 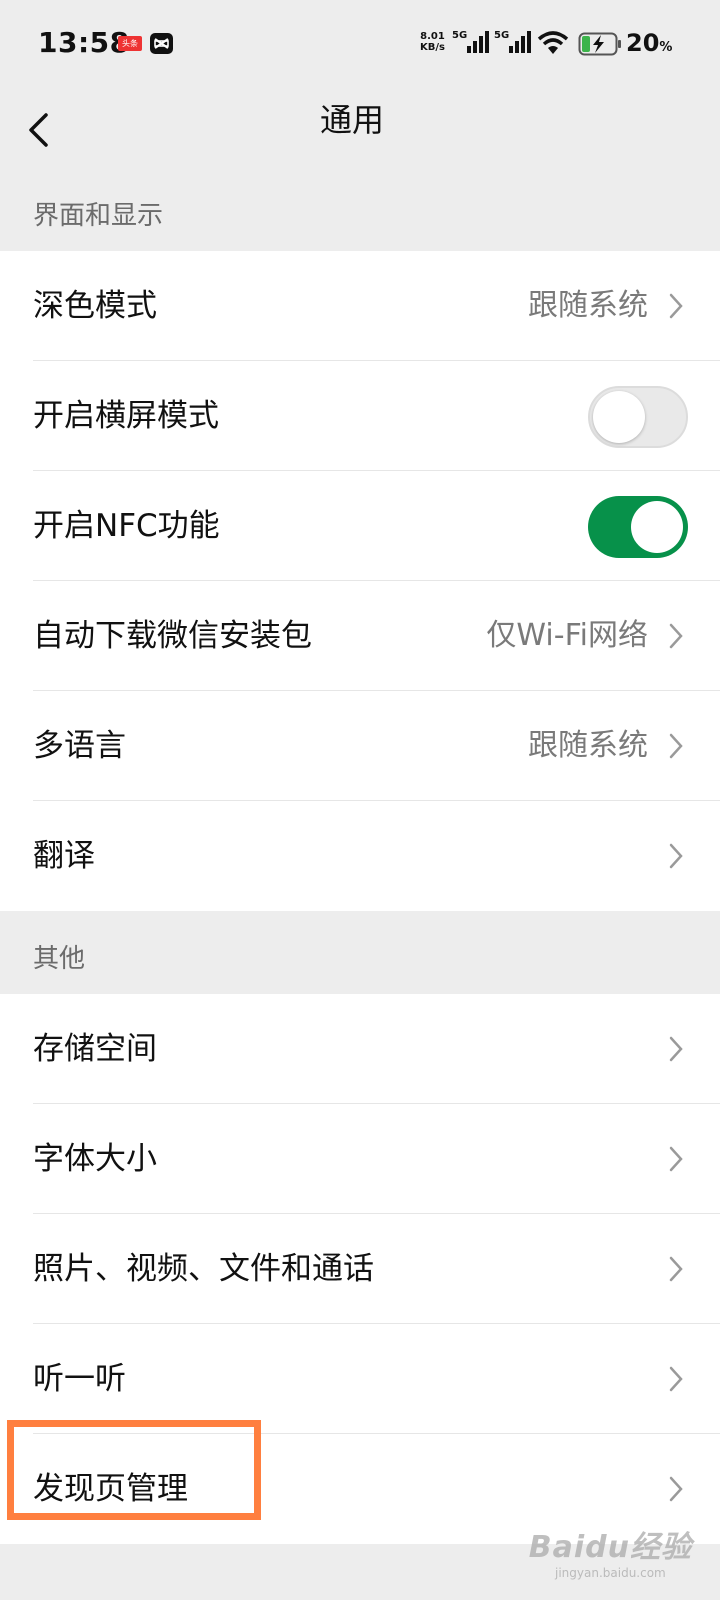 I want to click on sim1-network-type: 5G, so click(x=460, y=35).